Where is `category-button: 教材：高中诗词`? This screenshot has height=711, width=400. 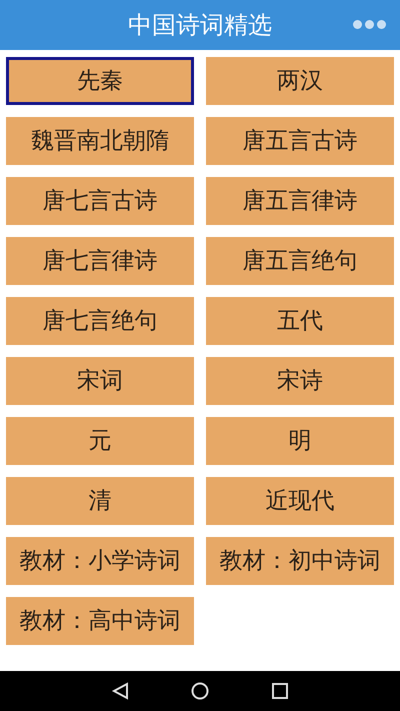 category-button: 教材：高中诗词 is located at coordinates (100, 621).